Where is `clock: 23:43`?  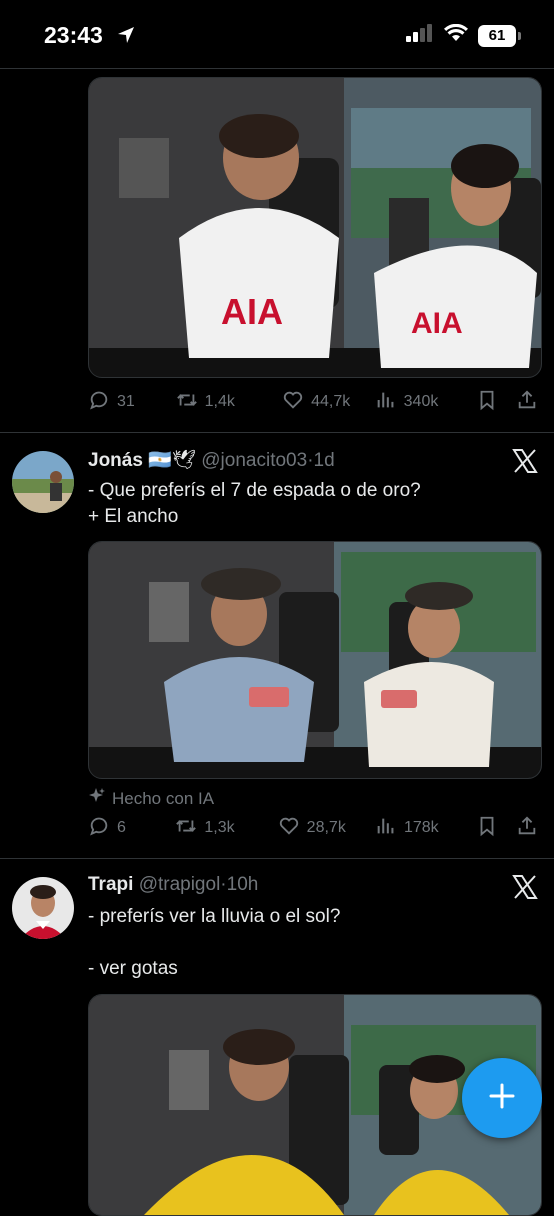
clock: 23:43 is located at coordinates (73, 35).